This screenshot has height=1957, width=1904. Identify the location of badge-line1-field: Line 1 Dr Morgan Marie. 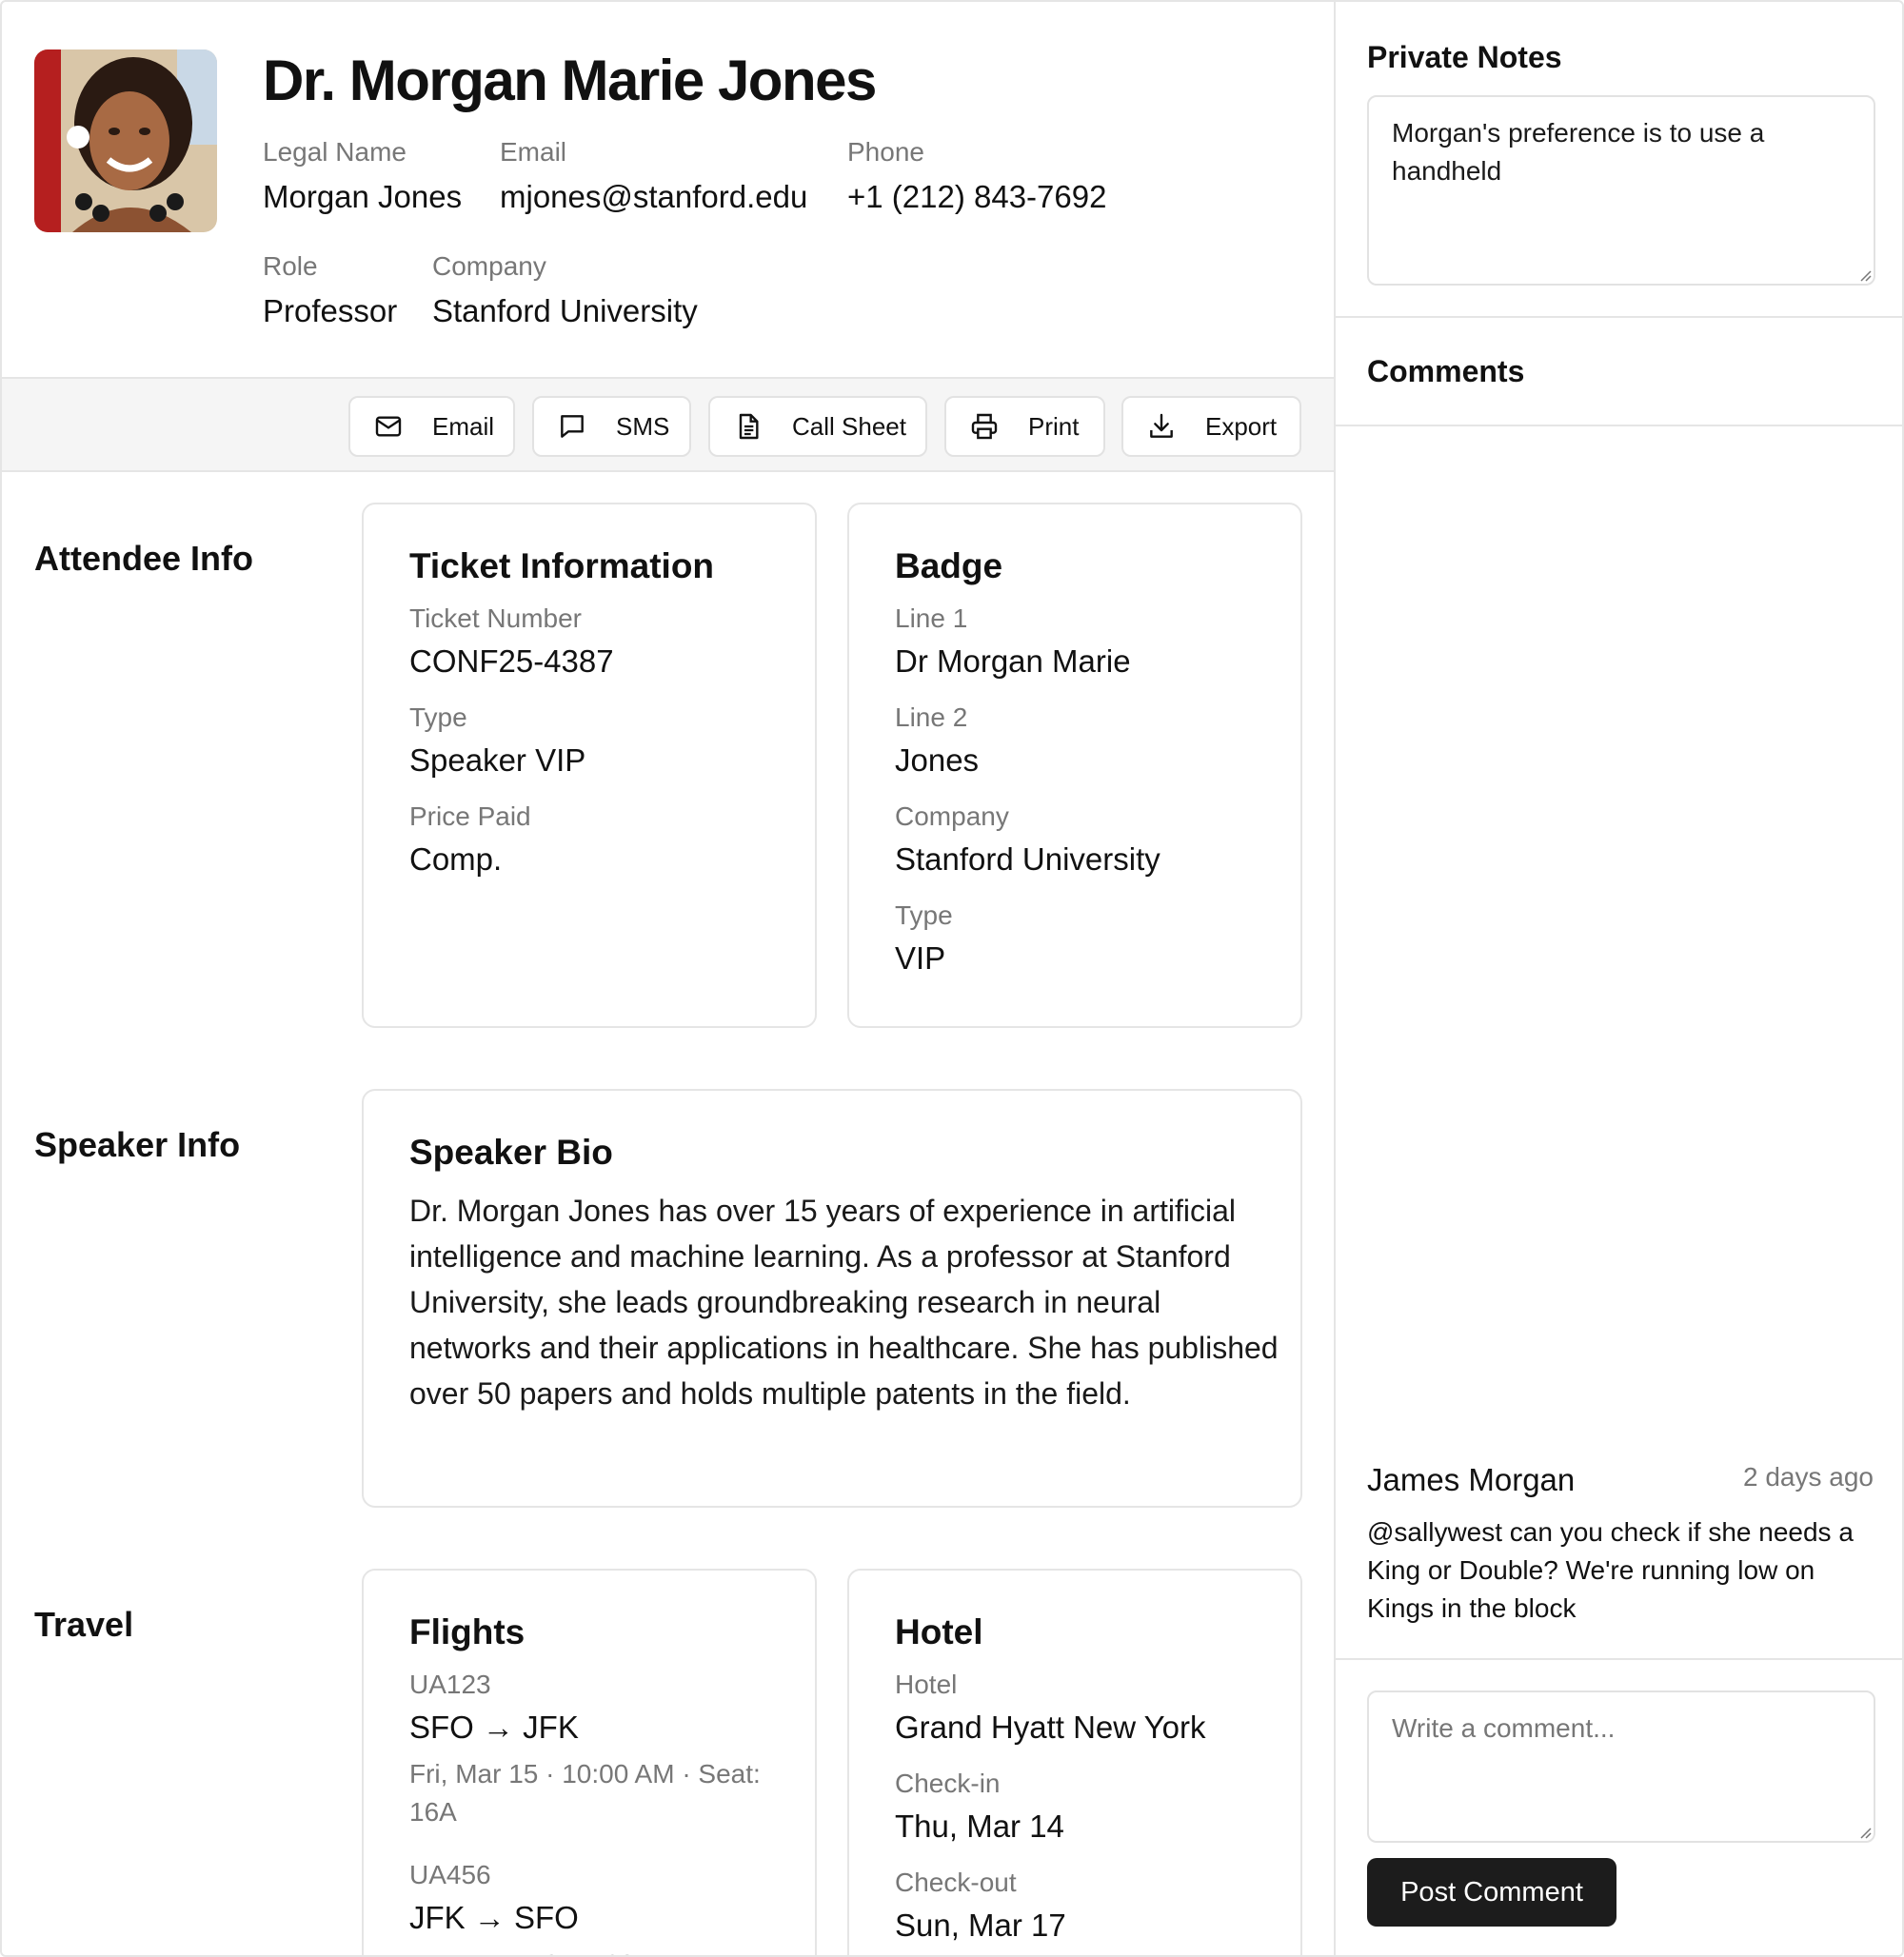
(1013, 641).